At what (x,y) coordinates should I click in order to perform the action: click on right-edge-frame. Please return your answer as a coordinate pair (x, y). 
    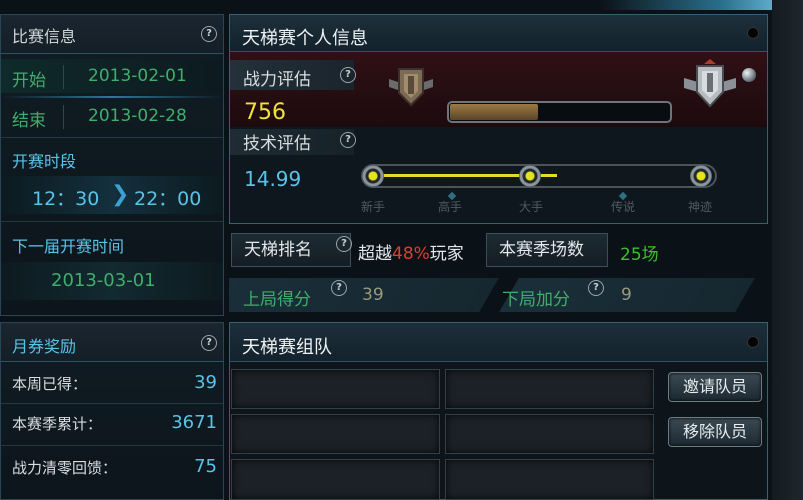
    Looking at the image, I should click on (787, 250).